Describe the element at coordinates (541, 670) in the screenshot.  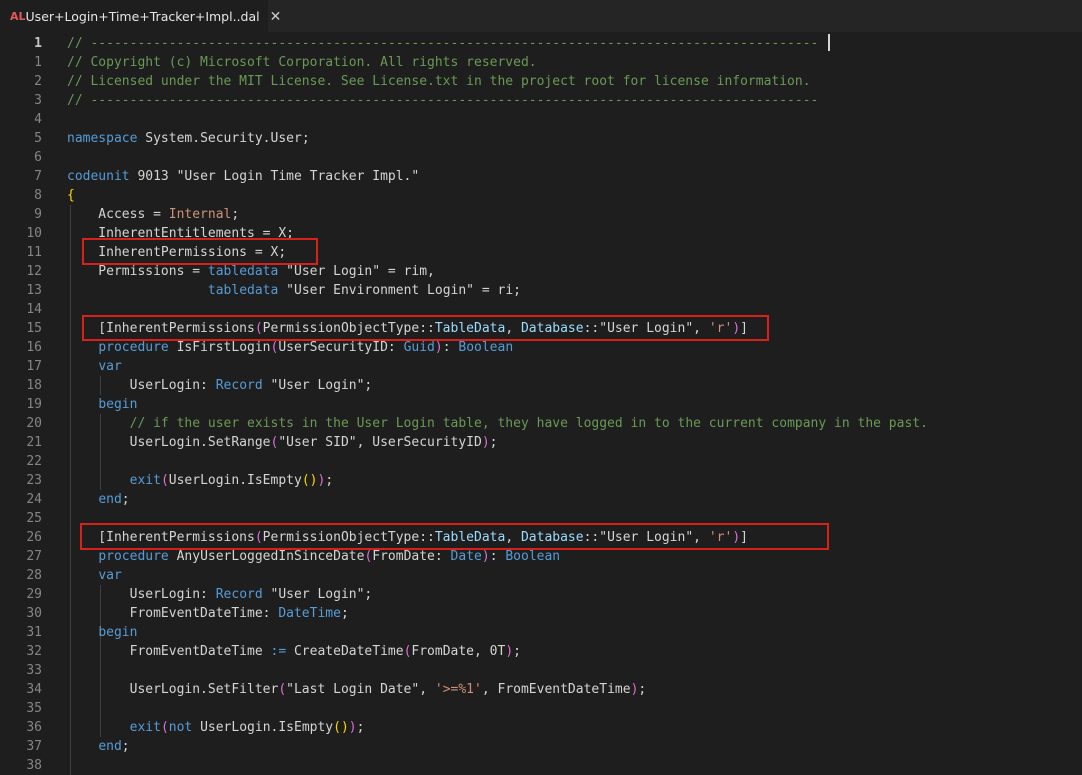
I see `code-line: 33` at that location.